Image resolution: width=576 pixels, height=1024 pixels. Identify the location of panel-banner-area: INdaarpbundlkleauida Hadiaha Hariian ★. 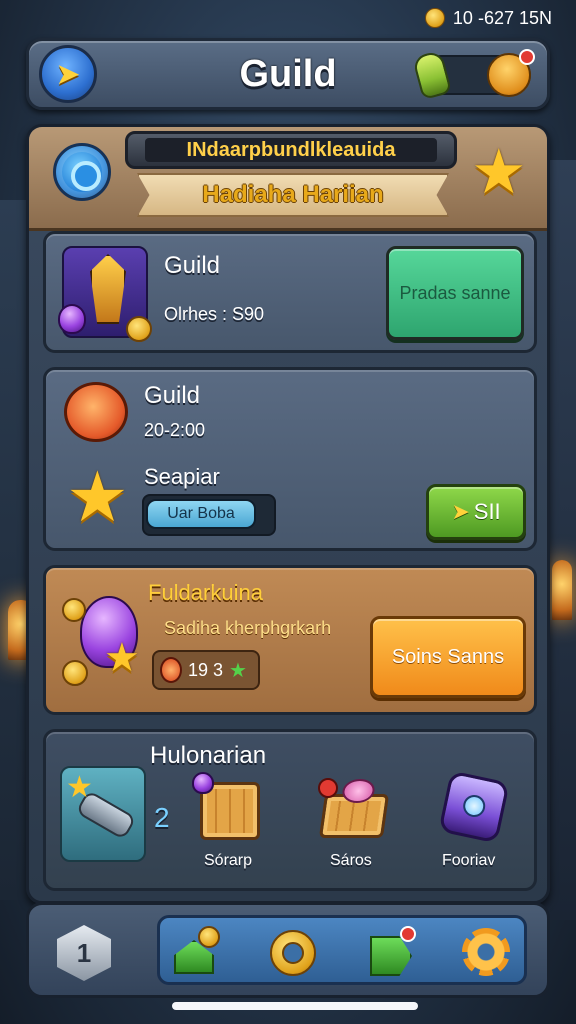
(288, 179).